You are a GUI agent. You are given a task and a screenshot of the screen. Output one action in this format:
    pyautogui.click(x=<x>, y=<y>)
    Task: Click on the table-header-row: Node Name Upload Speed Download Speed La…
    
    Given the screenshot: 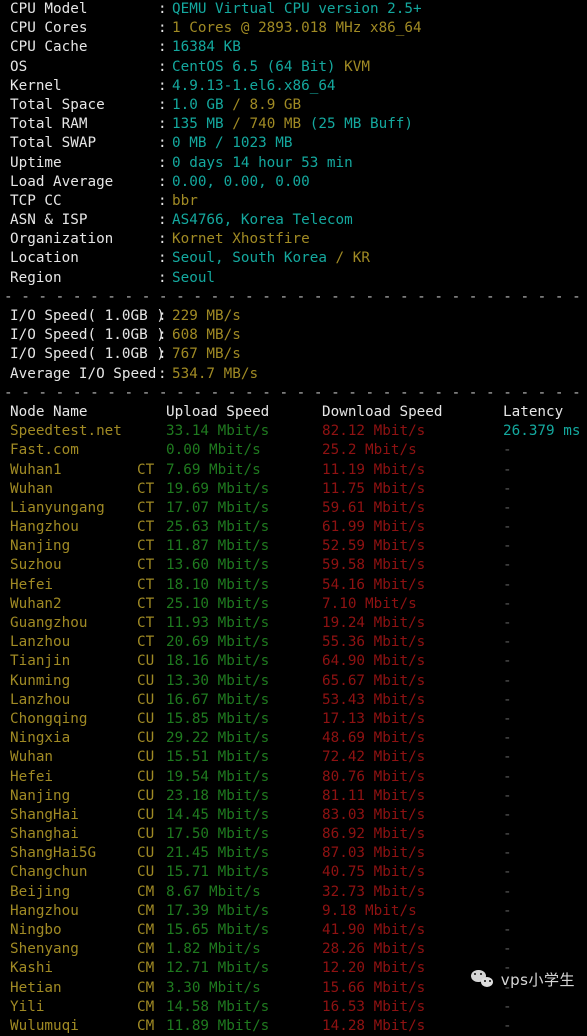 What is the action you would take?
    pyautogui.click(x=293, y=412)
    